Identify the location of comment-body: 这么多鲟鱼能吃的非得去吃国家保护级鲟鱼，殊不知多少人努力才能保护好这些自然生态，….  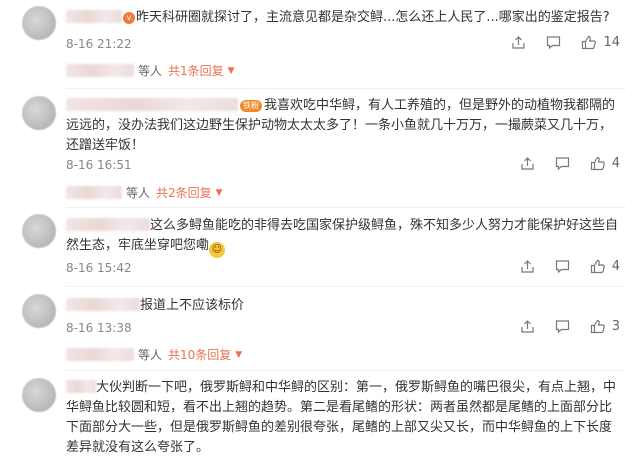
(342, 237).